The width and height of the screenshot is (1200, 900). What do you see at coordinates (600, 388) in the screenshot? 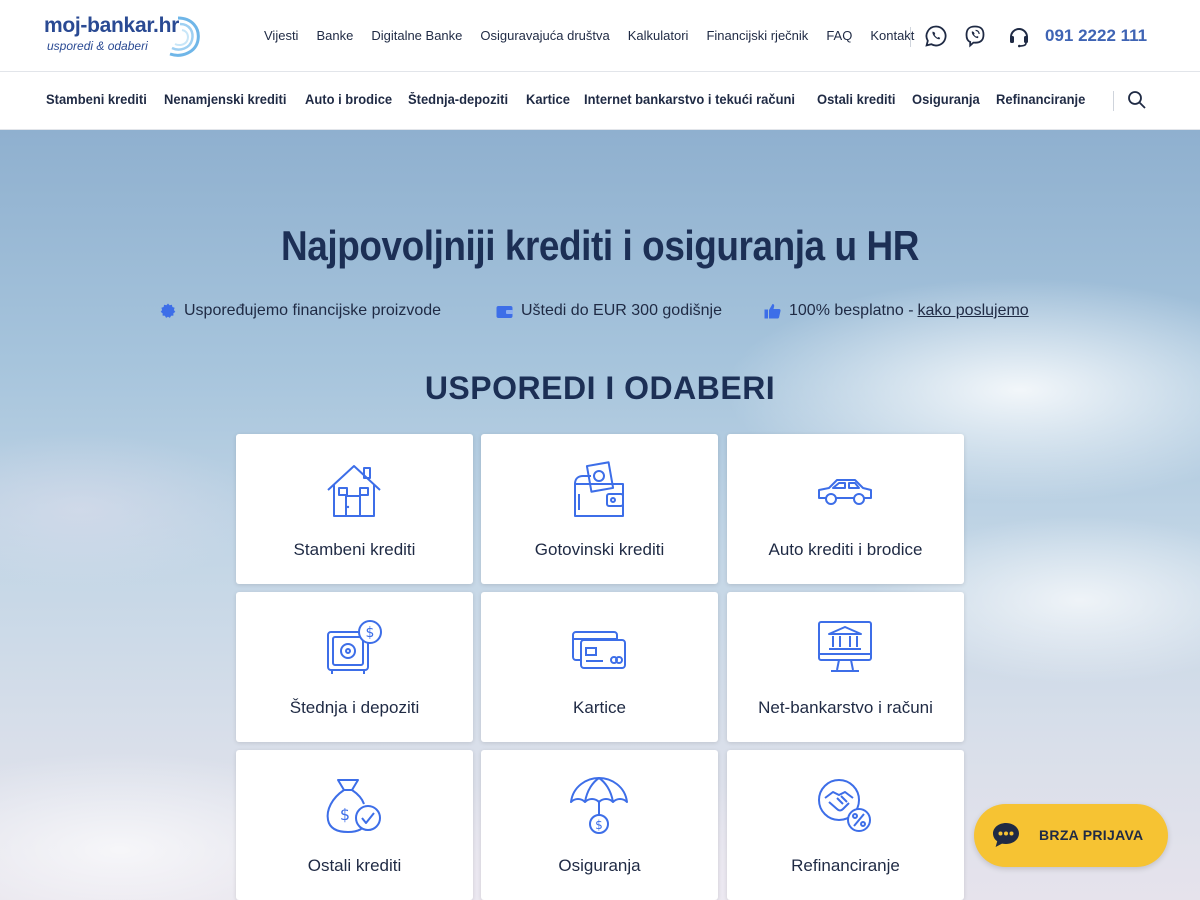
I see `section-title: USPOREDI I ODABERI` at bounding box center [600, 388].